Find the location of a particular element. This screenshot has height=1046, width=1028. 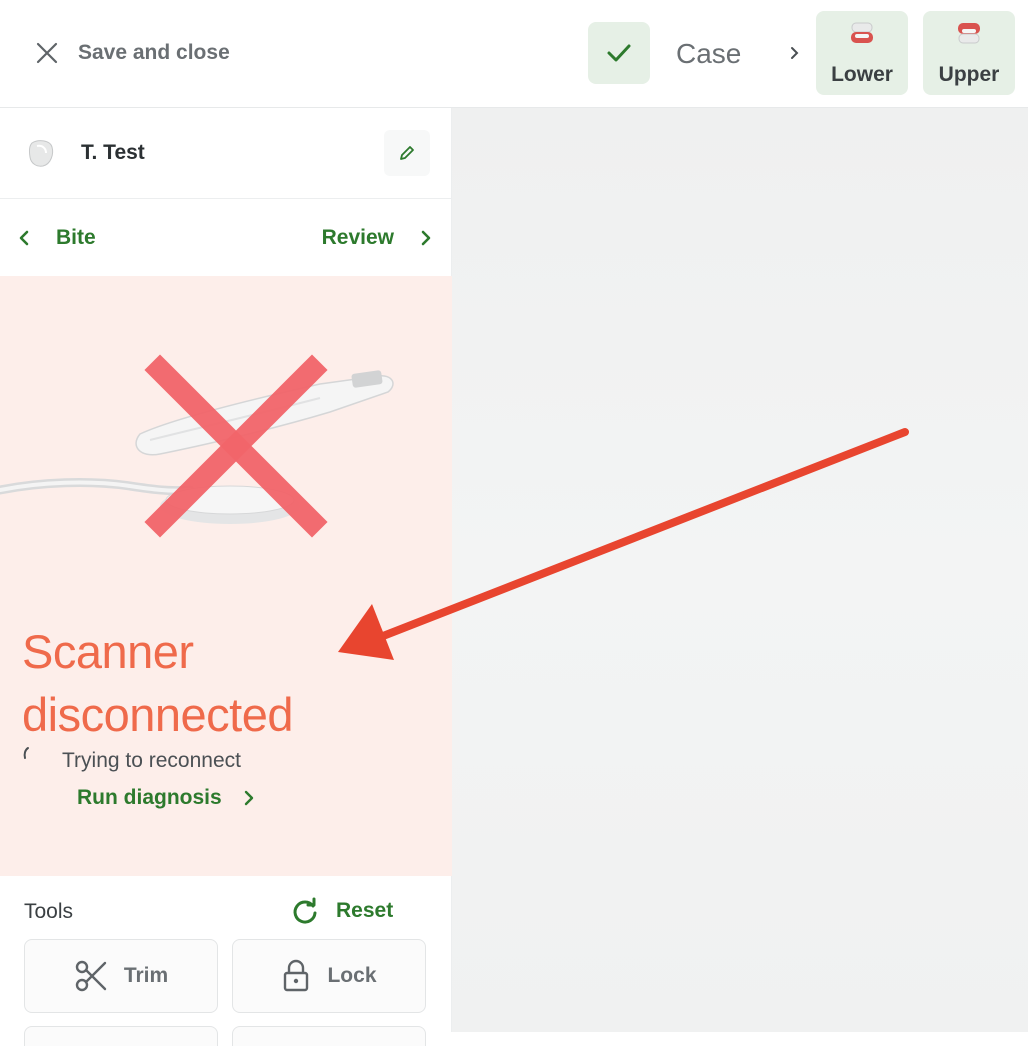

patient-name: T. Test is located at coordinates (113, 152).